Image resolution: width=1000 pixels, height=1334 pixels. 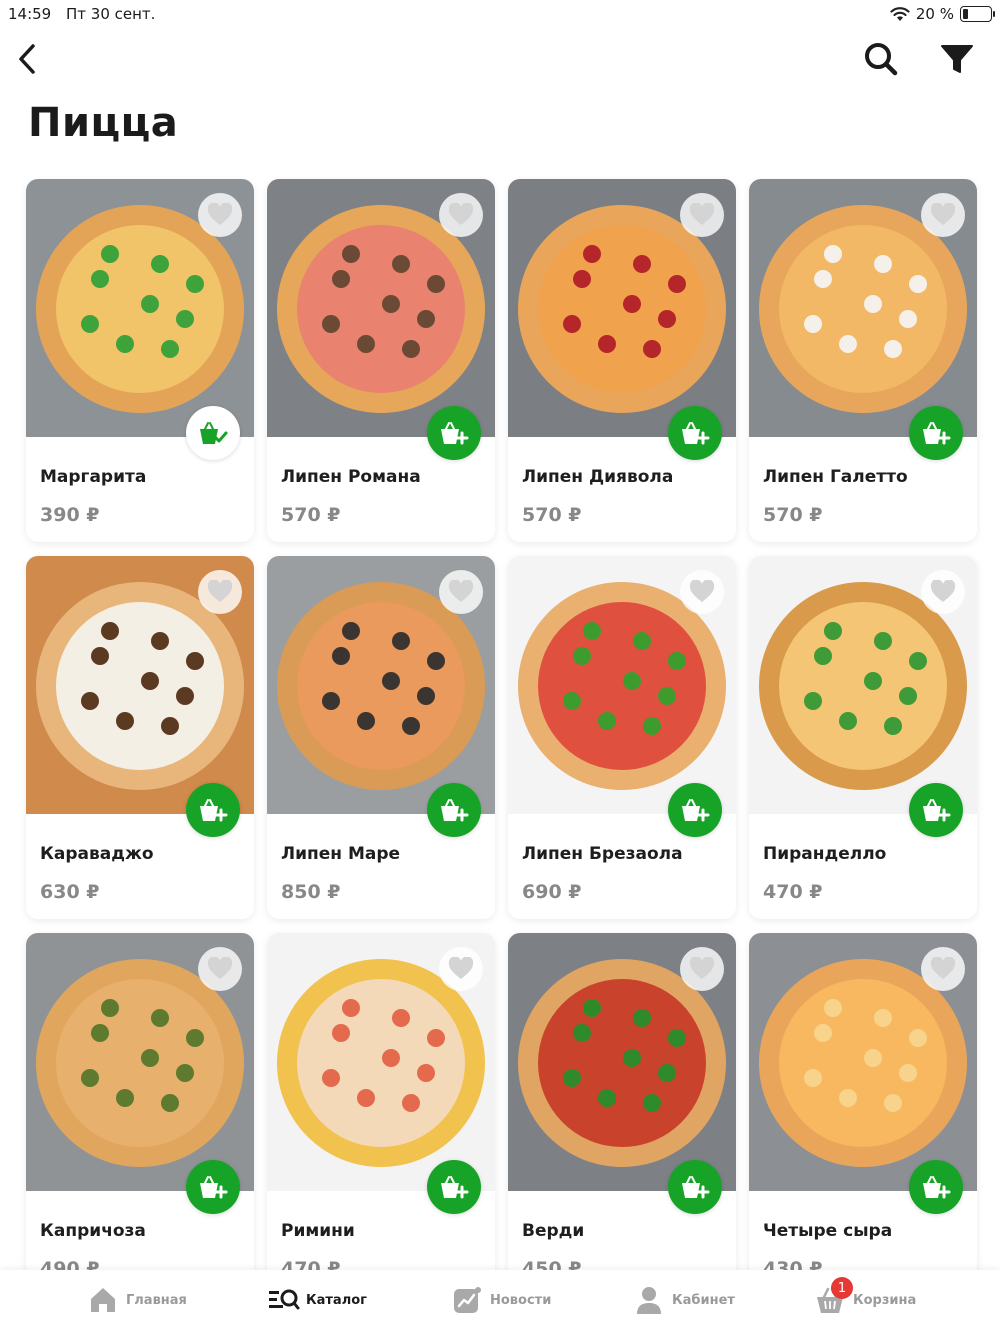 I want to click on catalog-search-icon, so click(x=284, y=1300).